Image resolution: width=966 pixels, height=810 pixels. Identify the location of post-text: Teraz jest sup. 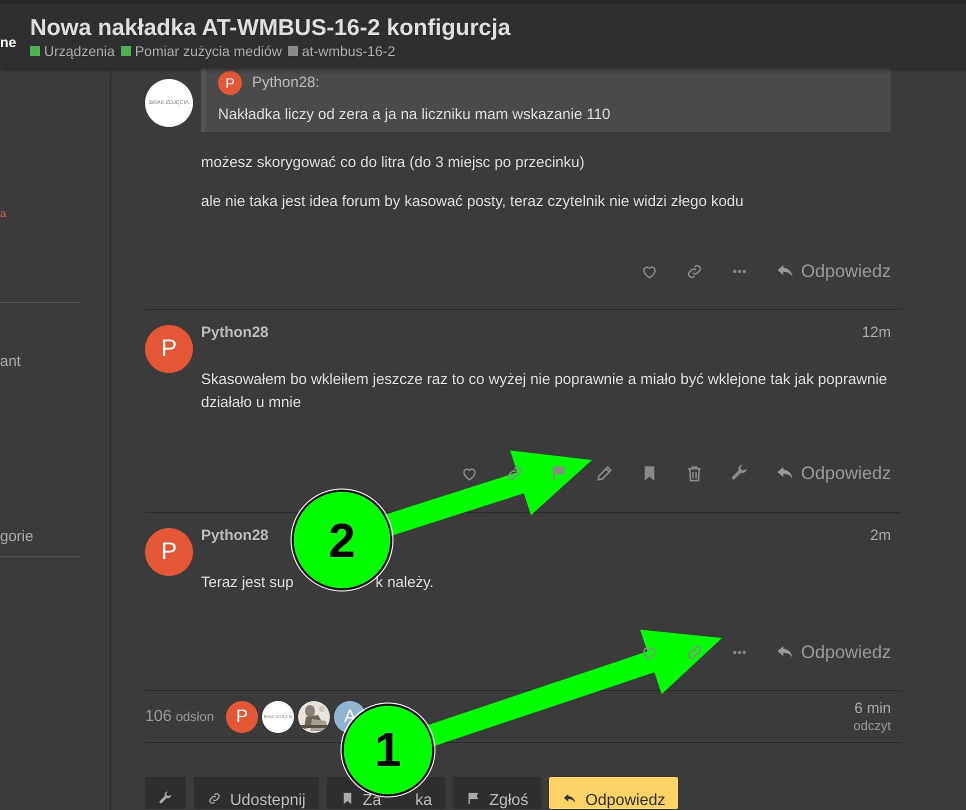
(247, 583).